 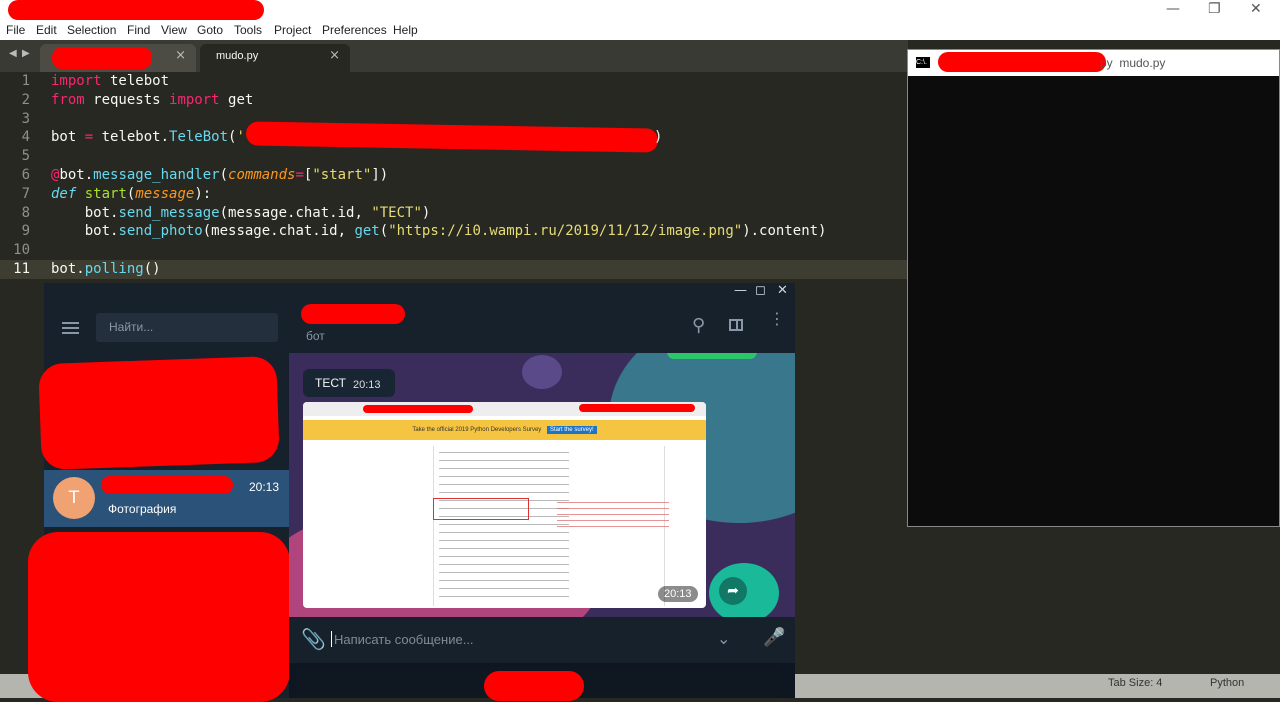 I want to click on code-line: ), so click(x=658, y=137).